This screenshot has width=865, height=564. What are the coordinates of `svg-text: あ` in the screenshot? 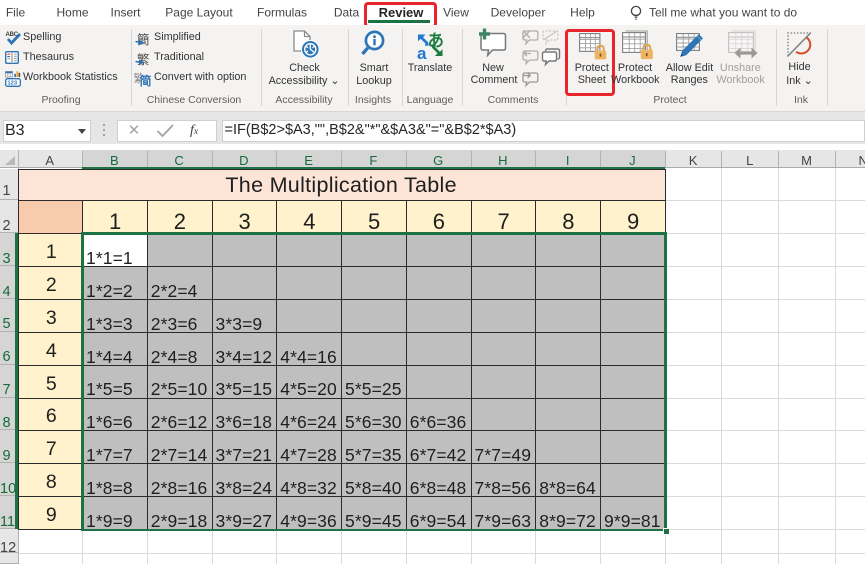 It's located at (436, 40).